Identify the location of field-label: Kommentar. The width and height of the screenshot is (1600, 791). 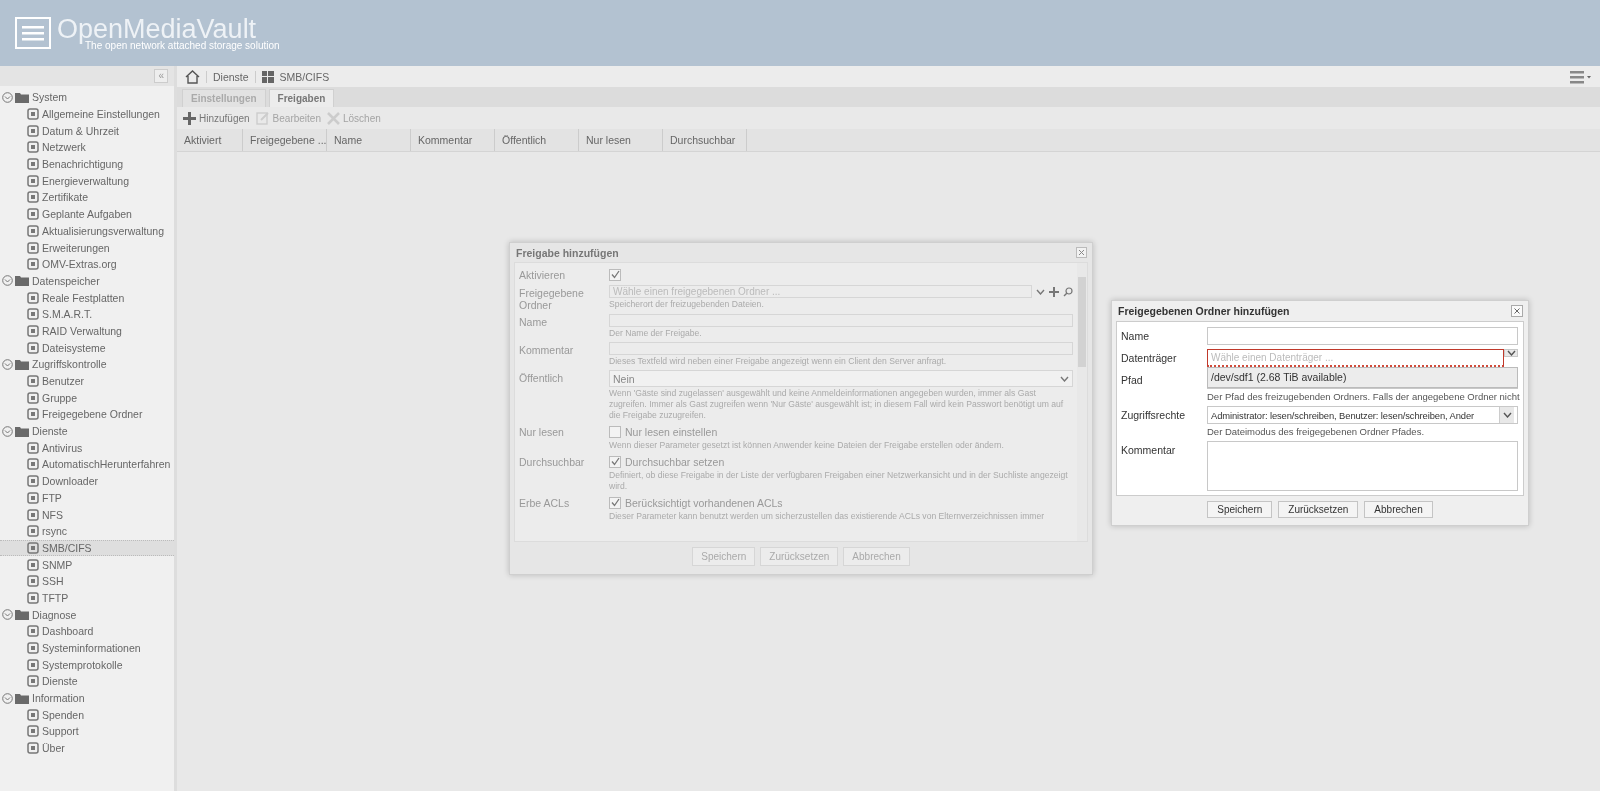
(1149, 450).